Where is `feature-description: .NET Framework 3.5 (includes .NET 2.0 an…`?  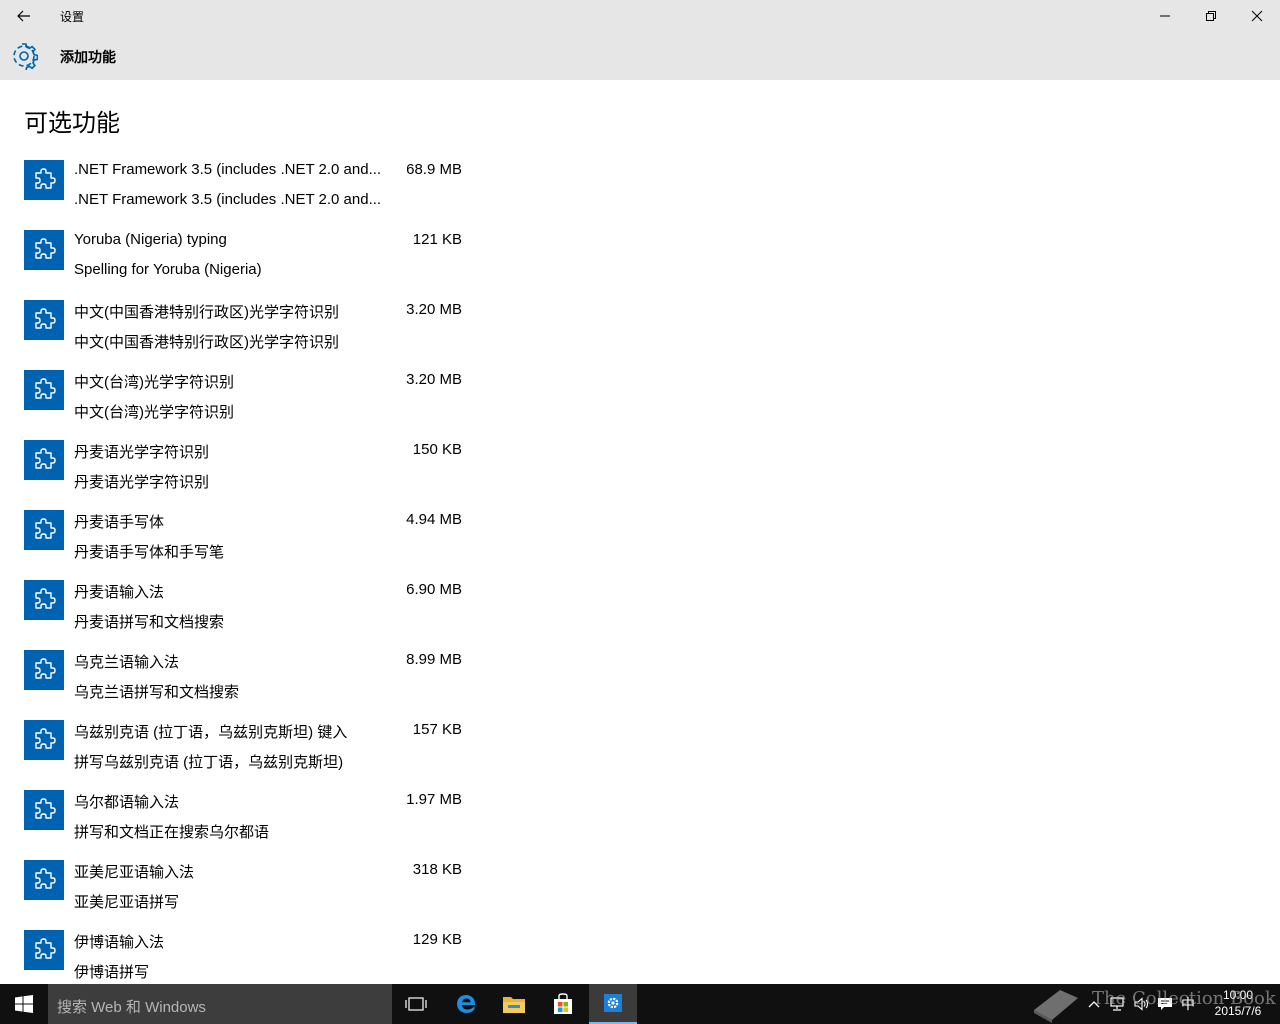 feature-description: .NET Framework 3.5 (includes .NET 2.0 an… is located at coordinates (228, 199).